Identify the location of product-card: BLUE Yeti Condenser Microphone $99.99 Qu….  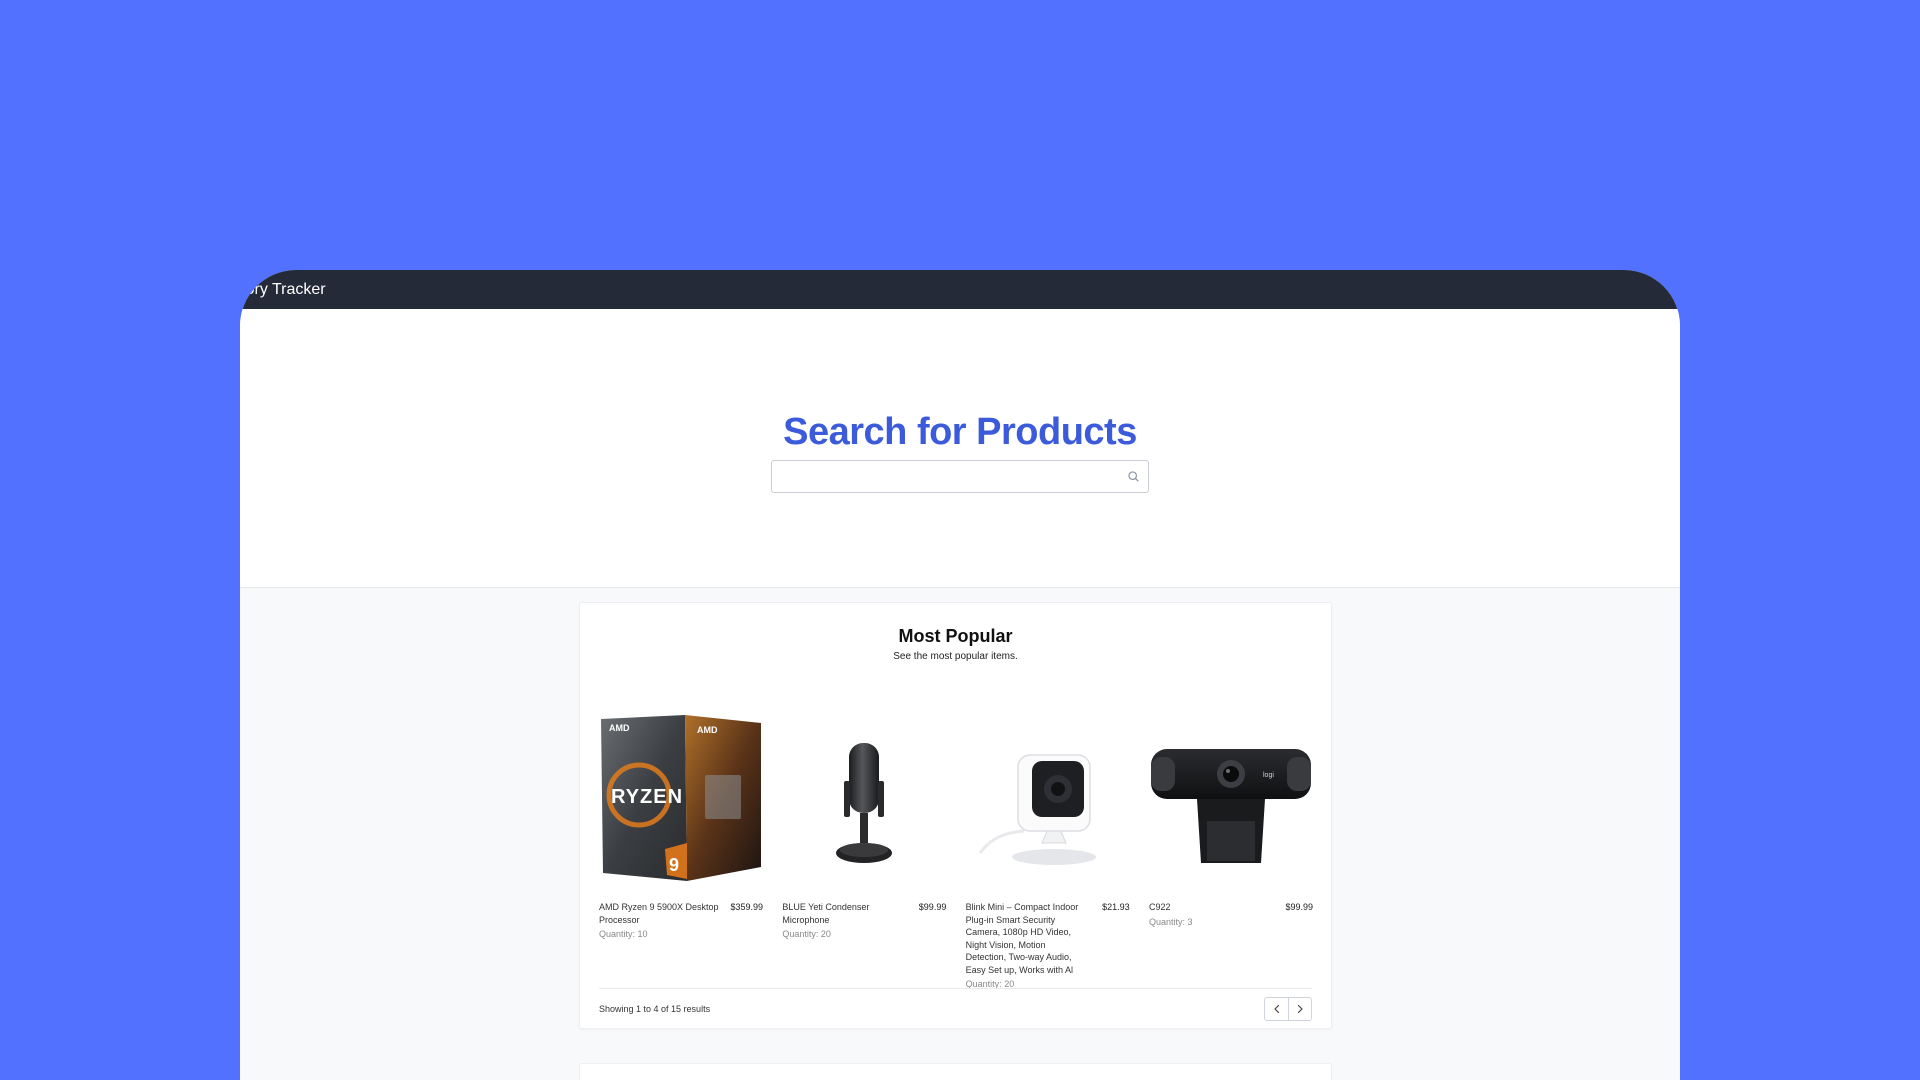
(864, 846).